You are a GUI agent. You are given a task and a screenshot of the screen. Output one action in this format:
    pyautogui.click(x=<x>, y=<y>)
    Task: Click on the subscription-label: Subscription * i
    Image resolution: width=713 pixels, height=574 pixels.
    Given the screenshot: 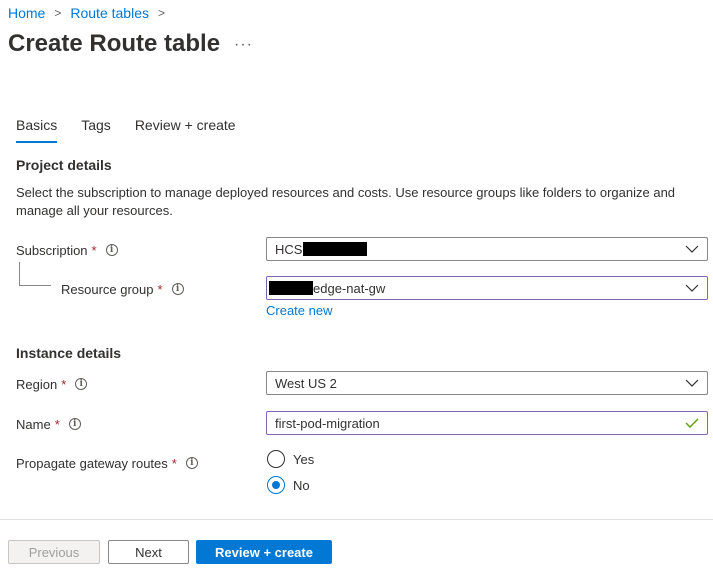 What is the action you would take?
    pyautogui.click(x=67, y=250)
    